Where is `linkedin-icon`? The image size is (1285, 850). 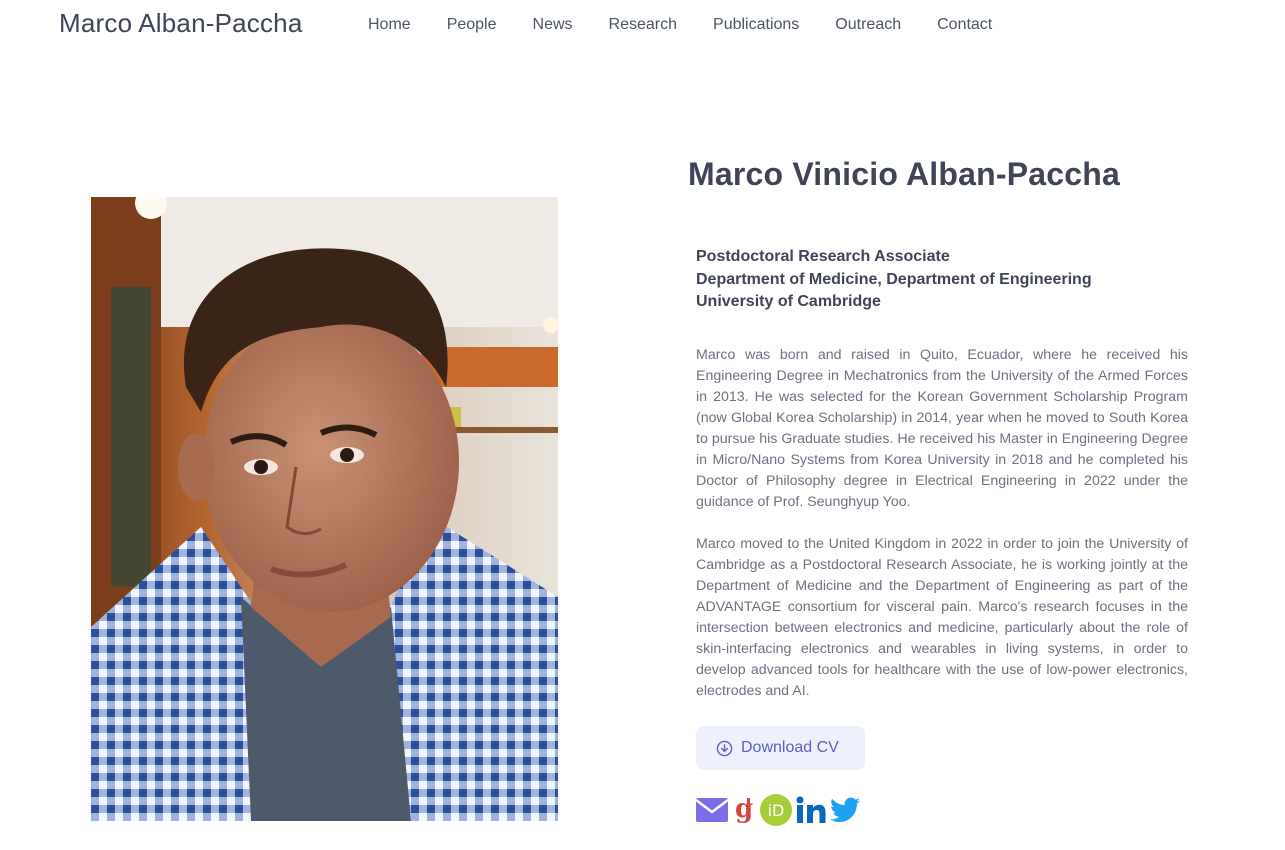 linkedin-icon is located at coordinates (811, 812).